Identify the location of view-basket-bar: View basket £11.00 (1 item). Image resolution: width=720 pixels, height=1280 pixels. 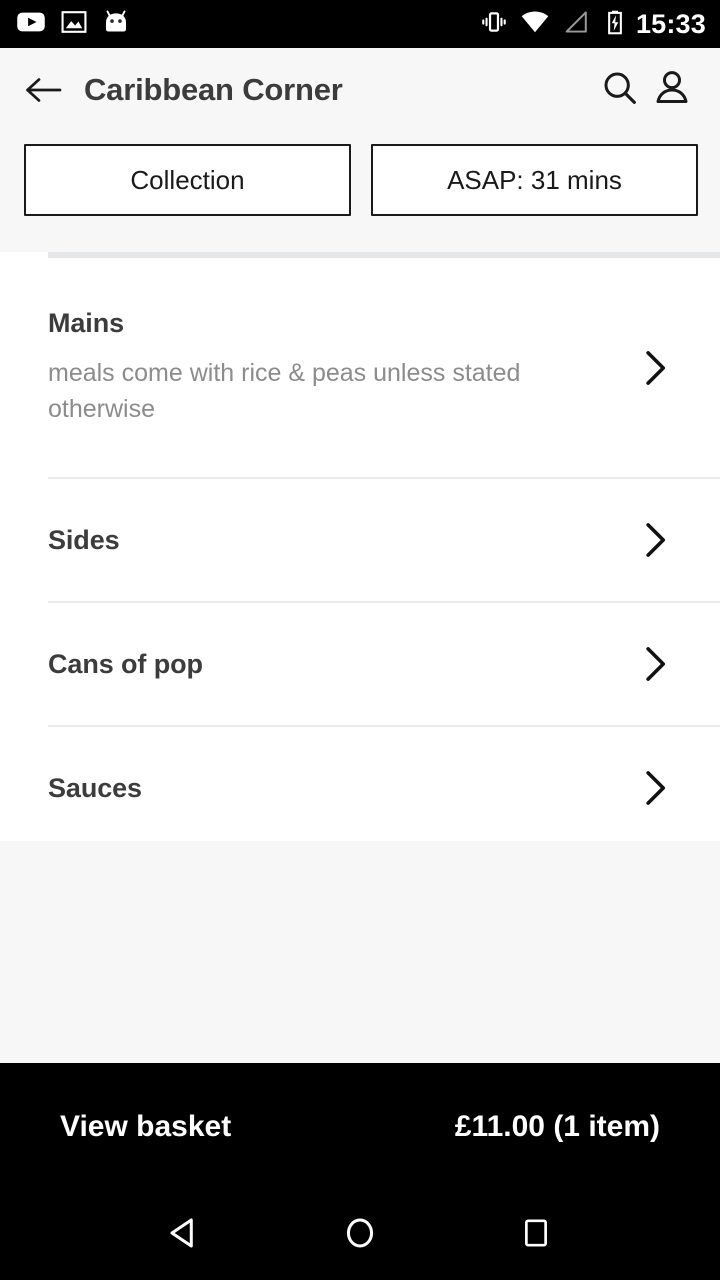
(360, 1127).